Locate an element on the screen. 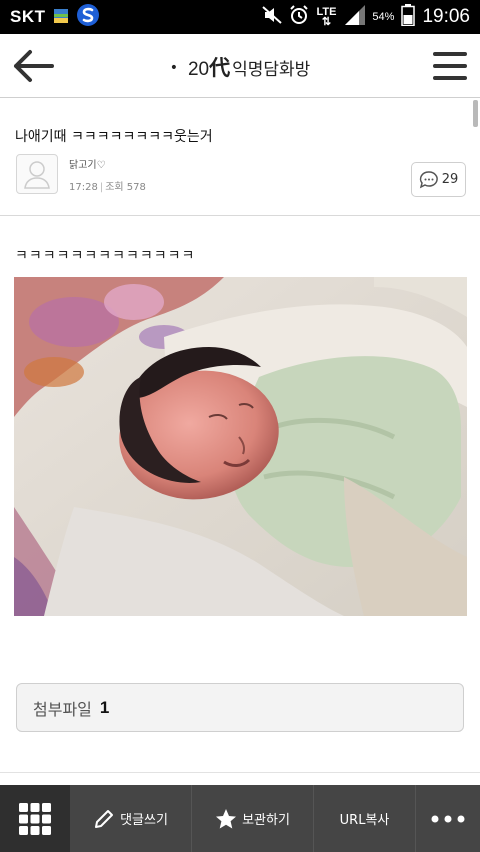  more-options-button is located at coordinates (448, 818).